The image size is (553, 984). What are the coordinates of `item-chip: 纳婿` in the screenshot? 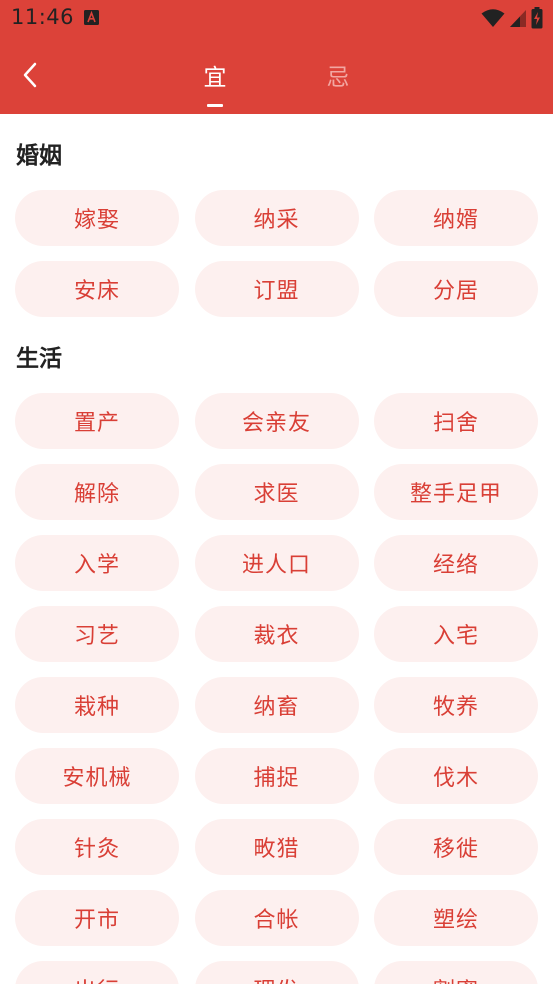 It's located at (456, 218).